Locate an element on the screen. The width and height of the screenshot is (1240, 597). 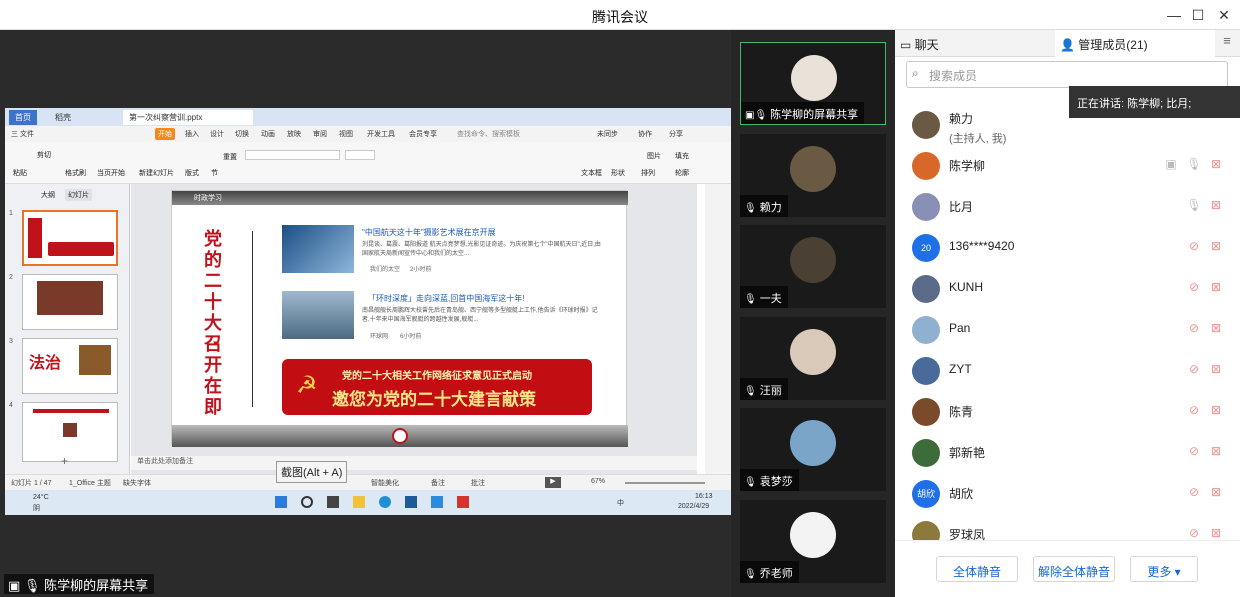
zoom-slider is located at coordinates (665, 483).